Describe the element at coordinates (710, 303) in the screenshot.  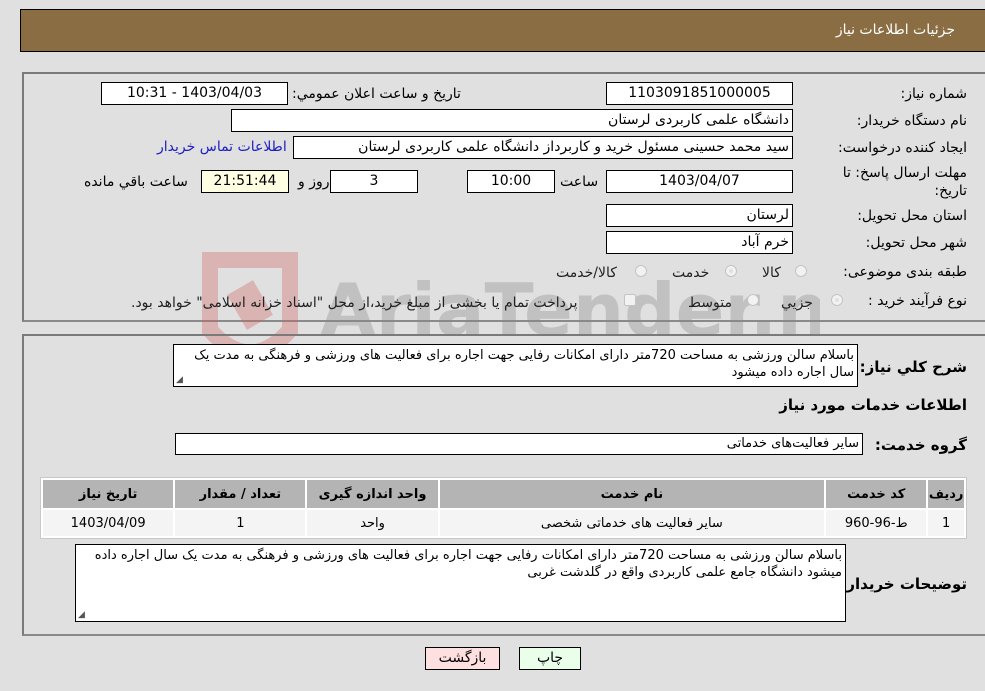
I see `process-medium-label: متوسط` at that location.